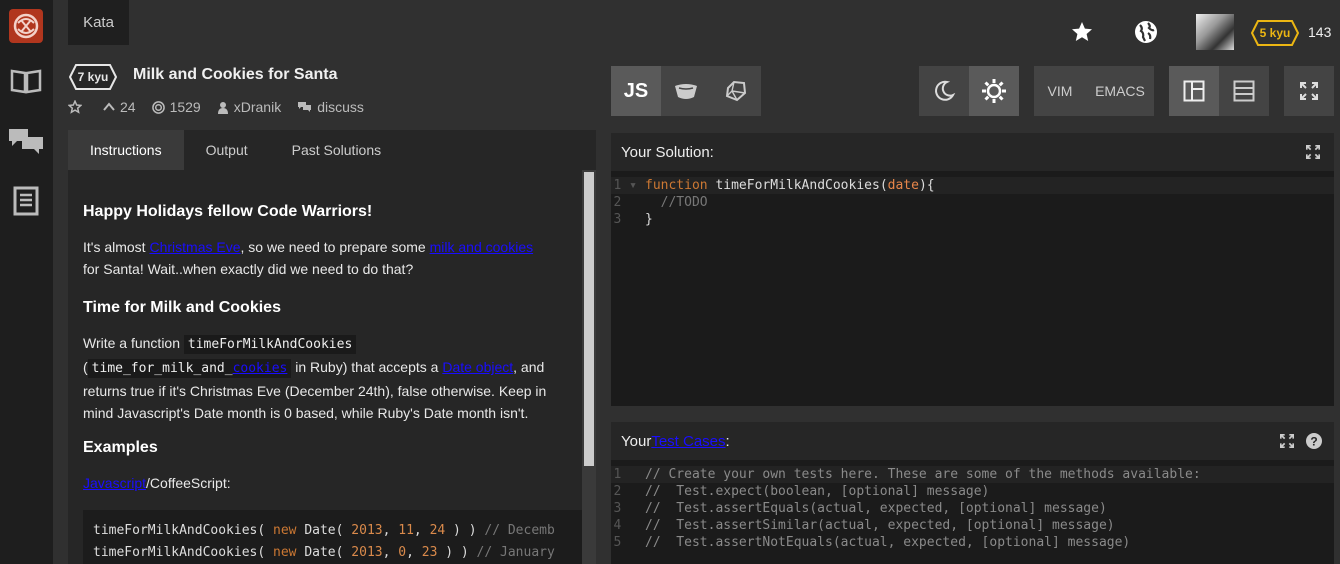 This screenshot has width=1340, height=564. I want to click on honor-count: 143, so click(1320, 32).